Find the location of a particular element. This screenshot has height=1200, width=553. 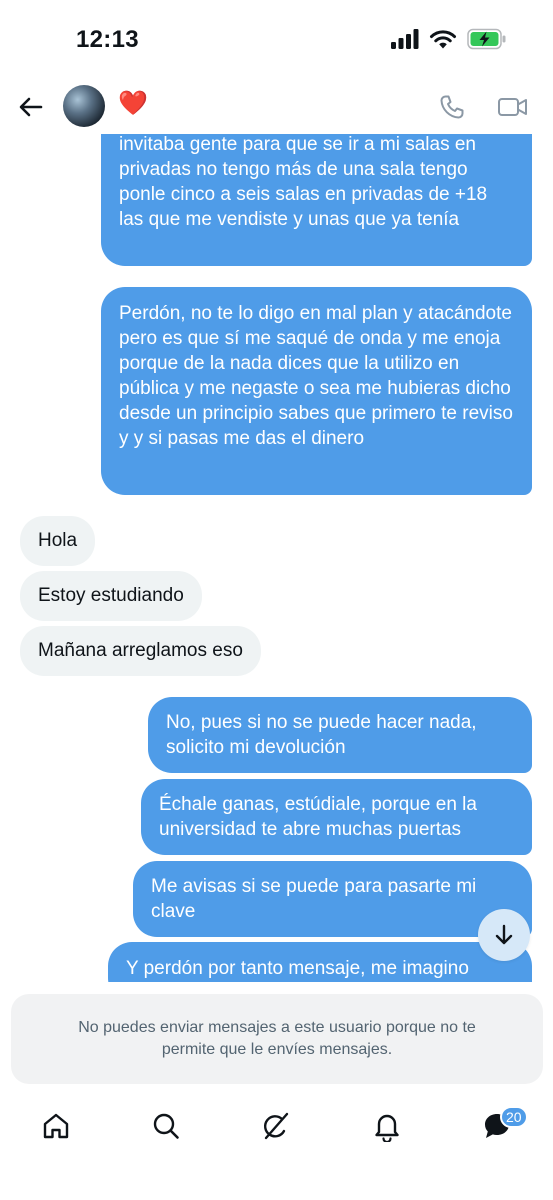

back-button is located at coordinates (31, 107).